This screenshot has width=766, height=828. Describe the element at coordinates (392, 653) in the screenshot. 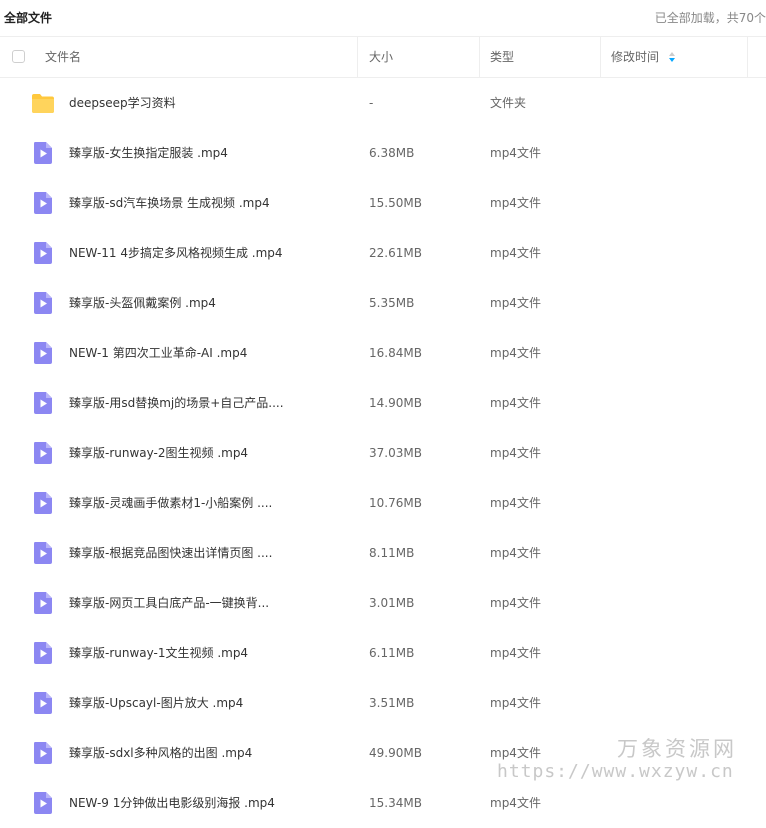

I see `file-size: 6.11MB` at that location.